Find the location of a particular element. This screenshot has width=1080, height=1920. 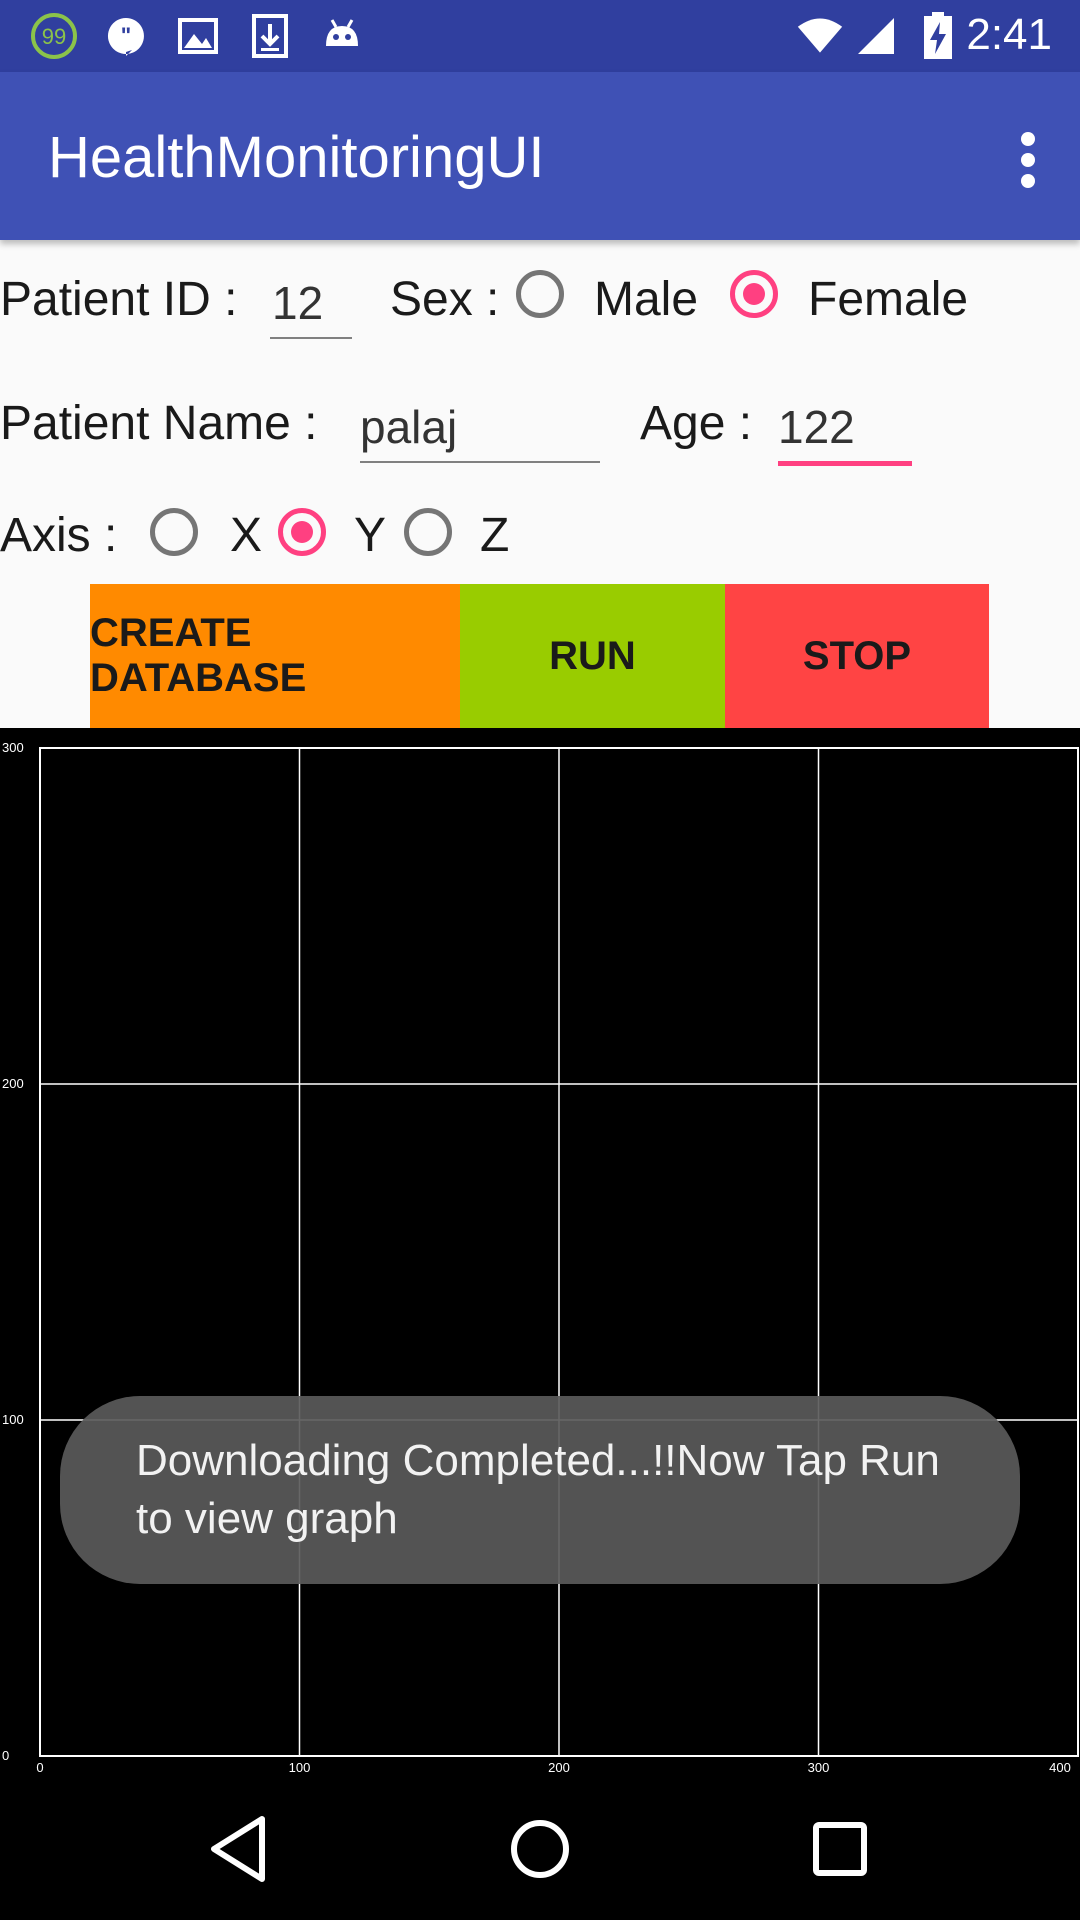

sex-male-label: Male is located at coordinates (646, 299).